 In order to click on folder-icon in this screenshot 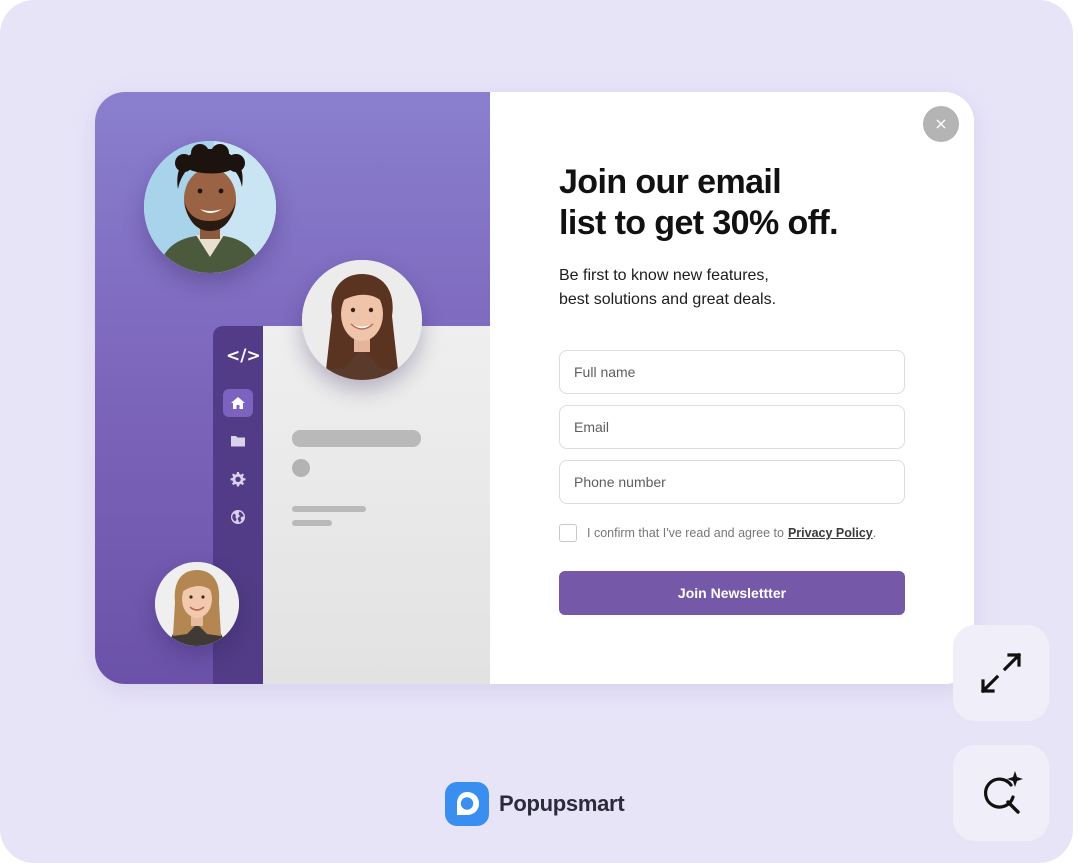, I will do `click(238, 441)`.